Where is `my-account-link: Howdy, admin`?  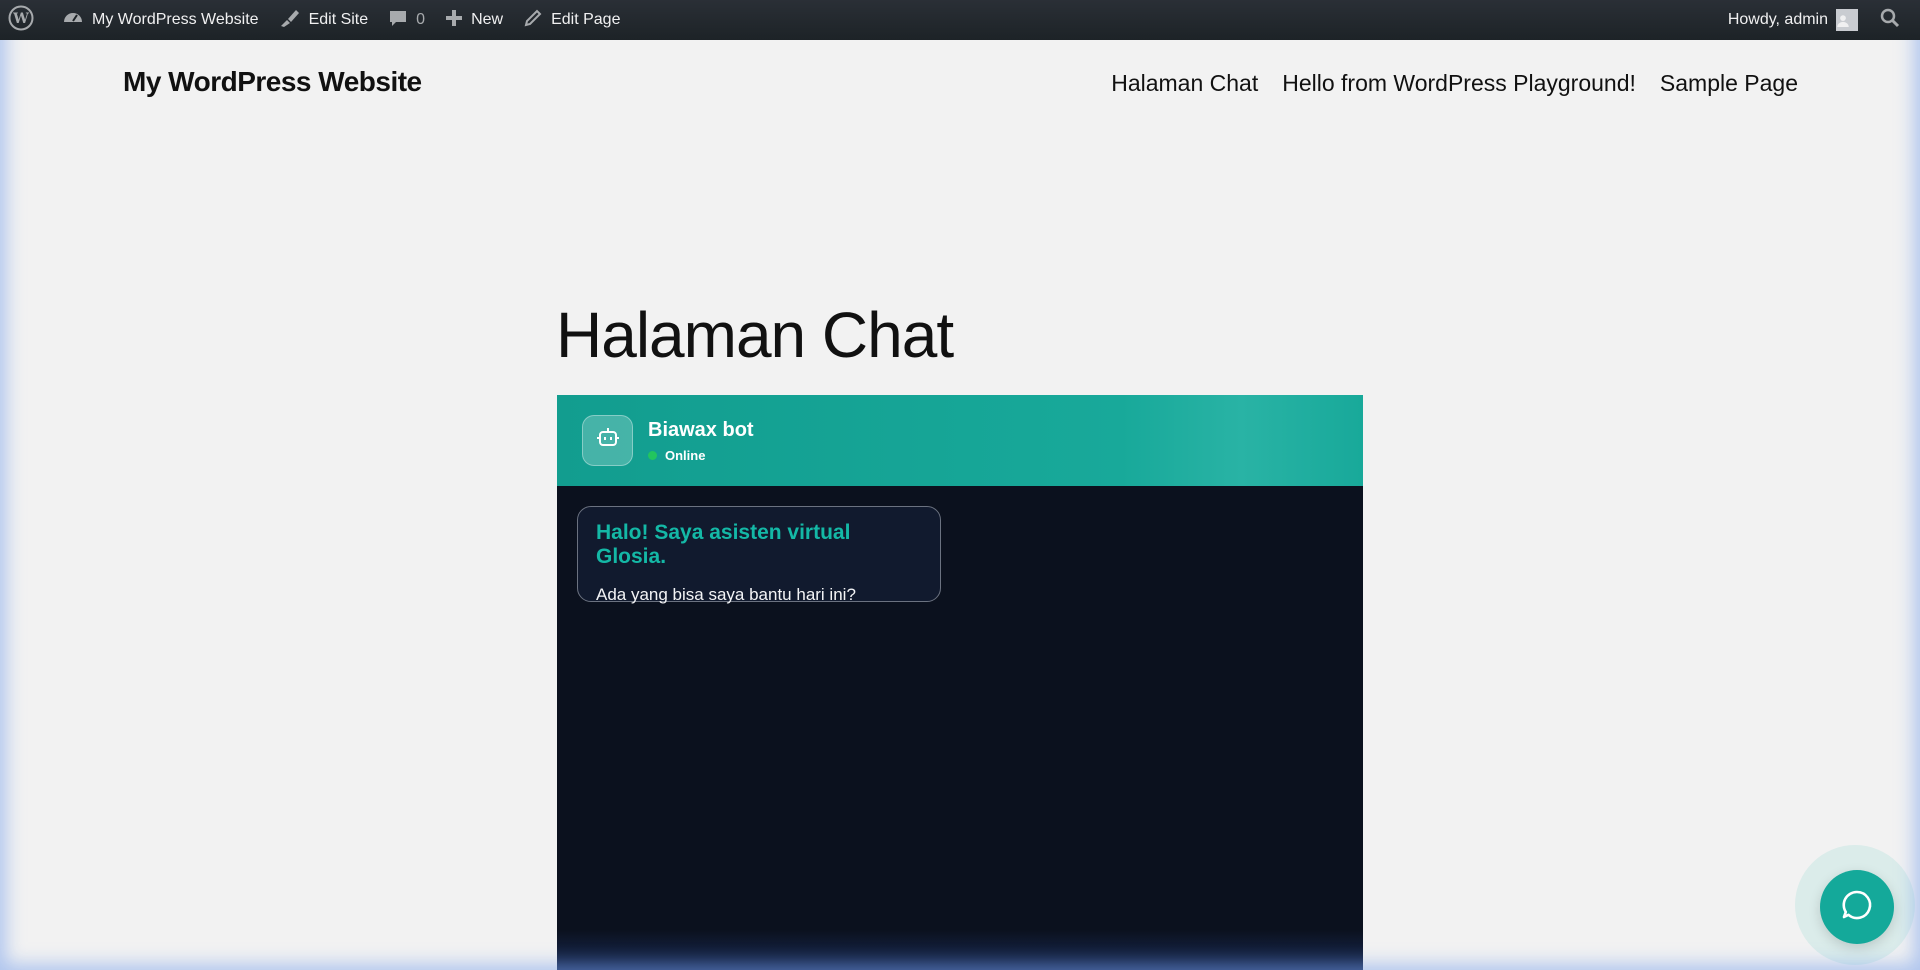 my-account-link: Howdy, admin is located at coordinates (1793, 20).